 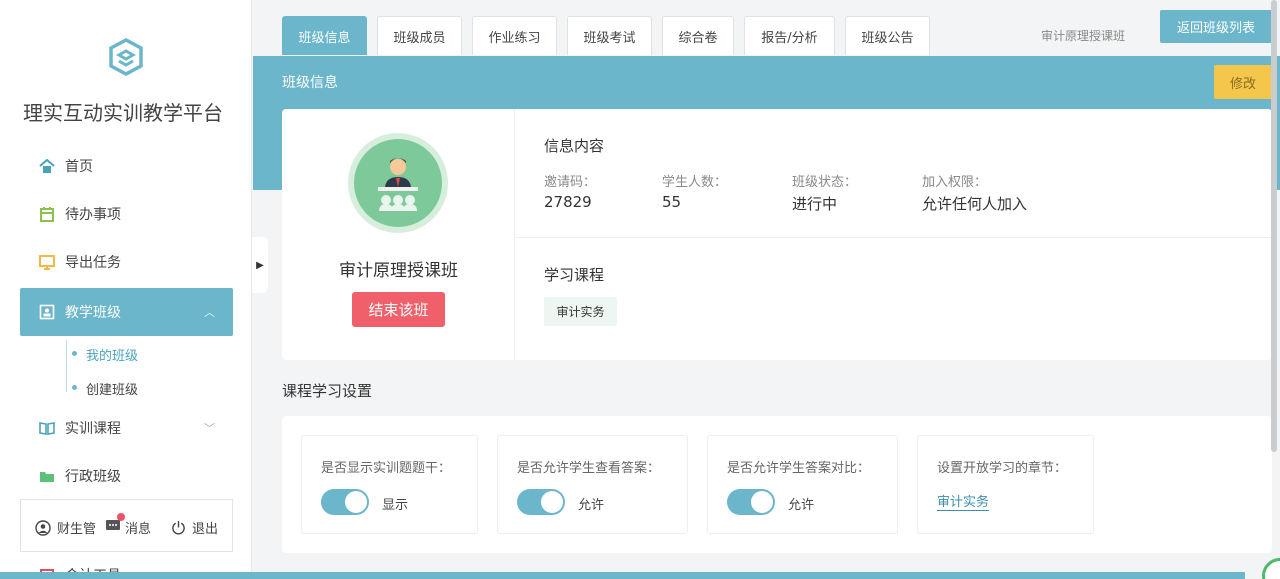 What do you see at coordinates (570, 182) in the screenshot?
I see `invite-code-label: 邀请码：` at bounding box center [570, 182].